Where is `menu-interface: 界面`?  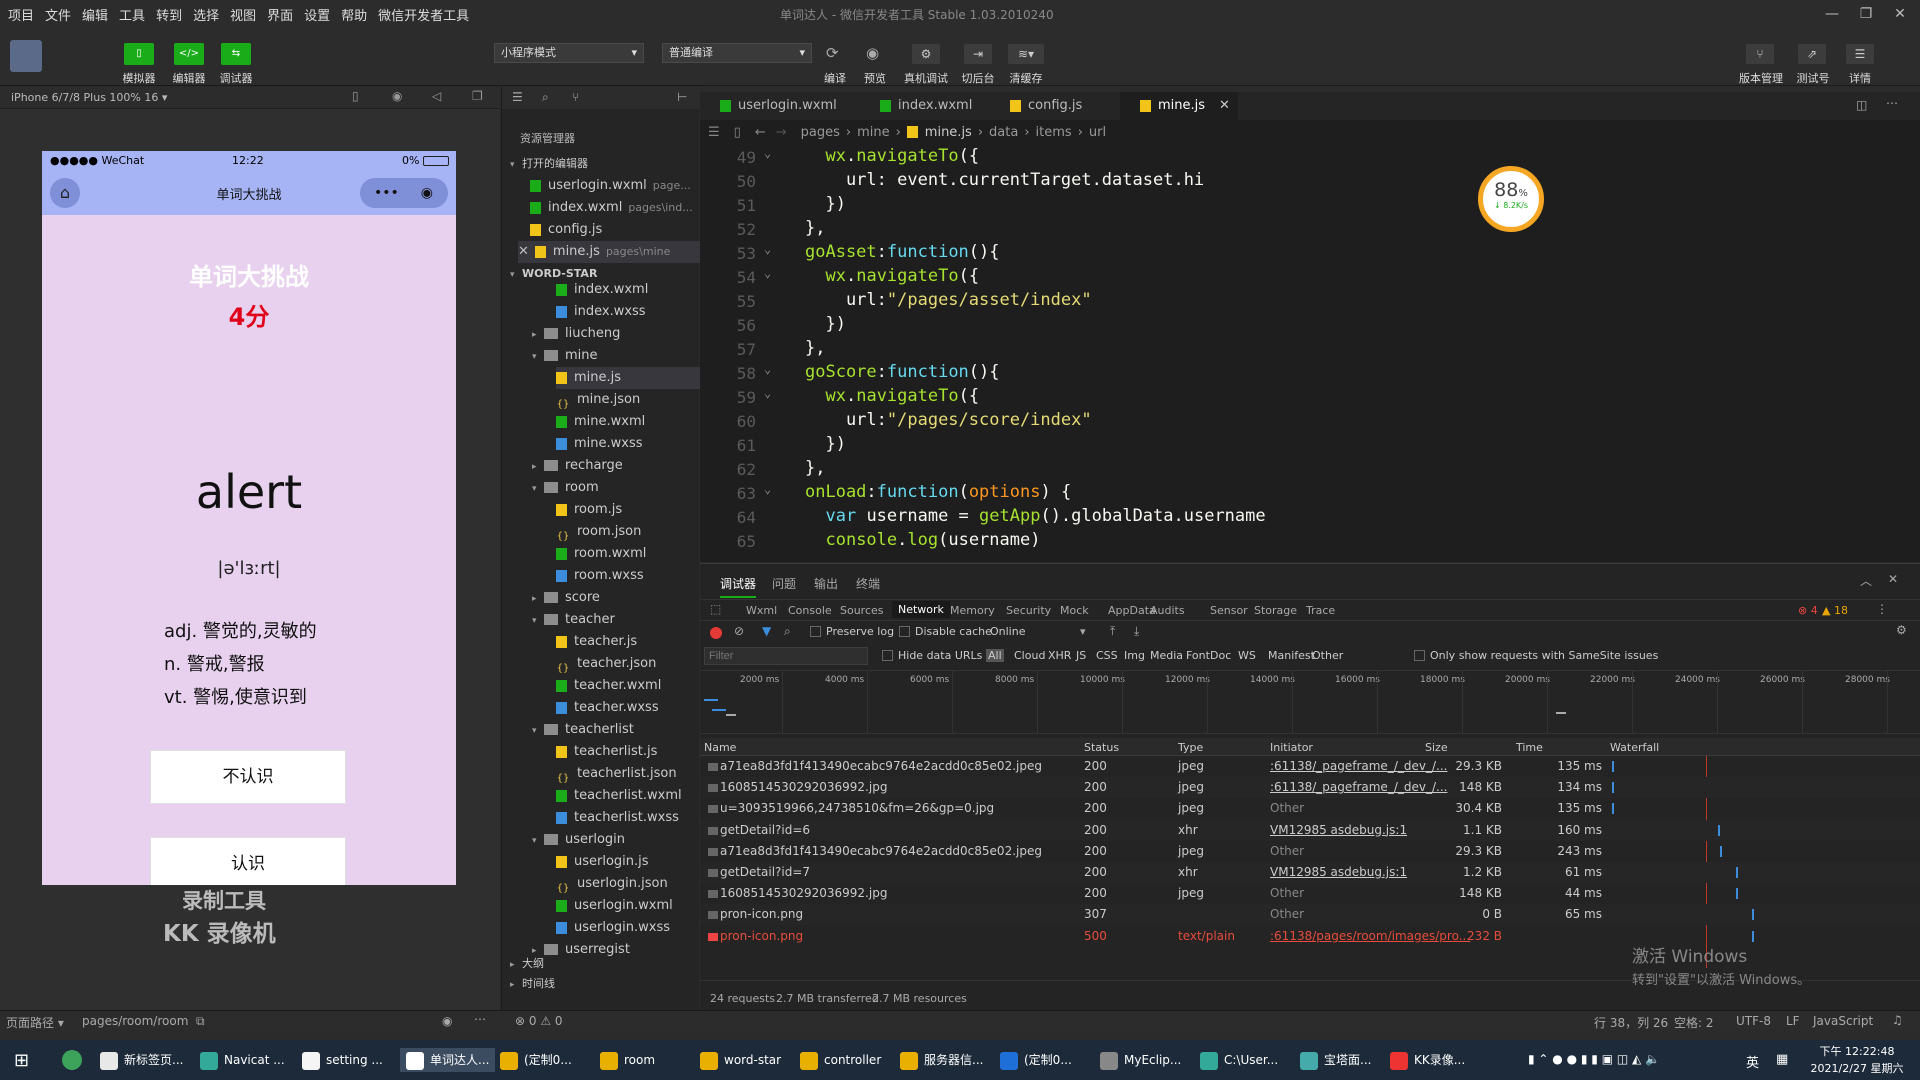
menu-interface: 界面 is located at coordinates (280, 14).